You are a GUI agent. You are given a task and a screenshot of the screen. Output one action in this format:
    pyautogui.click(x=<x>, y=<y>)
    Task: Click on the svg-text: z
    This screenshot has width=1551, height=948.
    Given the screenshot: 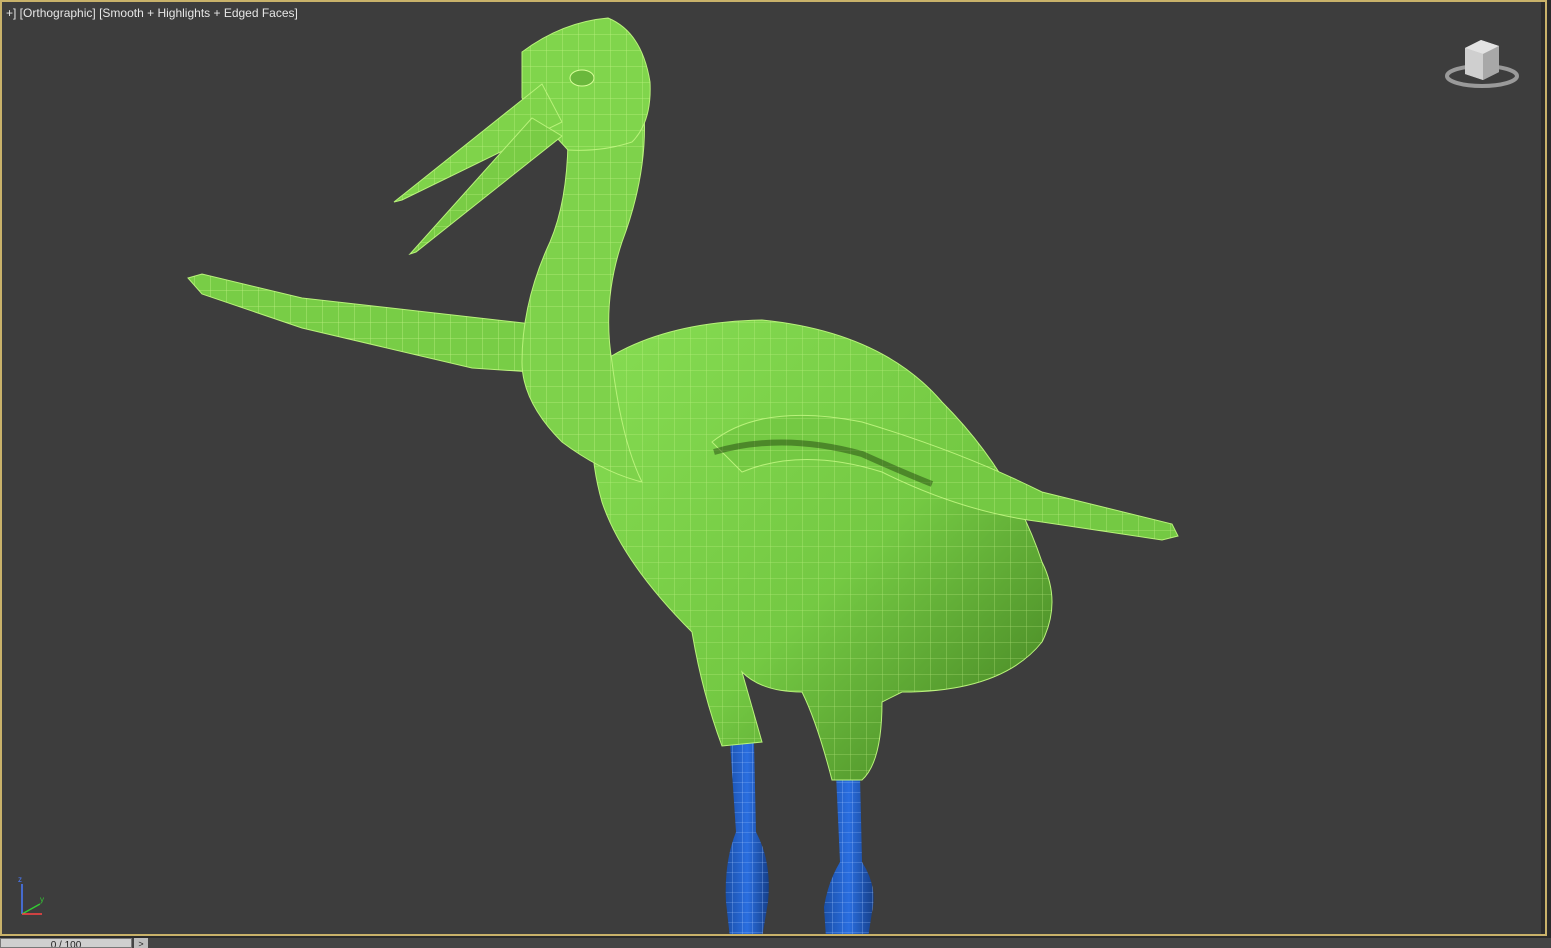 What is the action you would take?
    pyautogui.click(x=20, y=879)
    